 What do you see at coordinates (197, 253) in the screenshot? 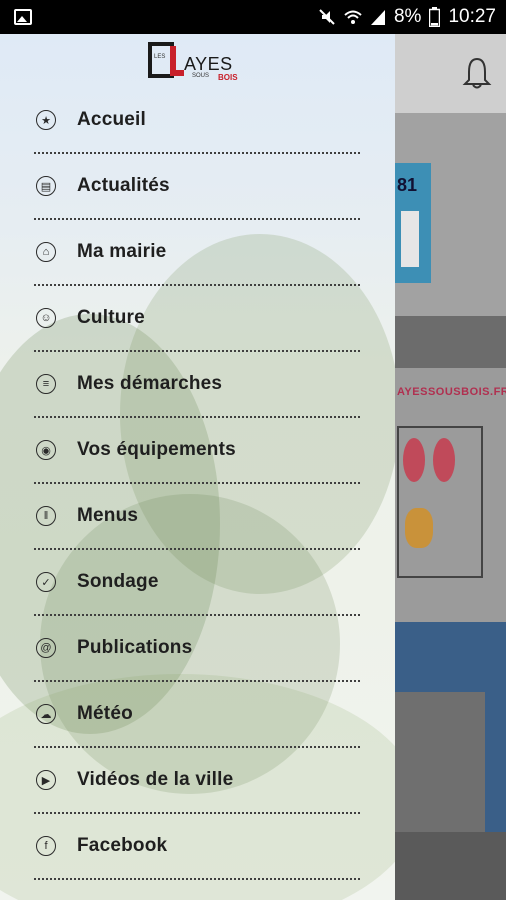
I see `menu-item-ma-mairie: ⌂ Ma mairie` at bounding box center [197, 253].